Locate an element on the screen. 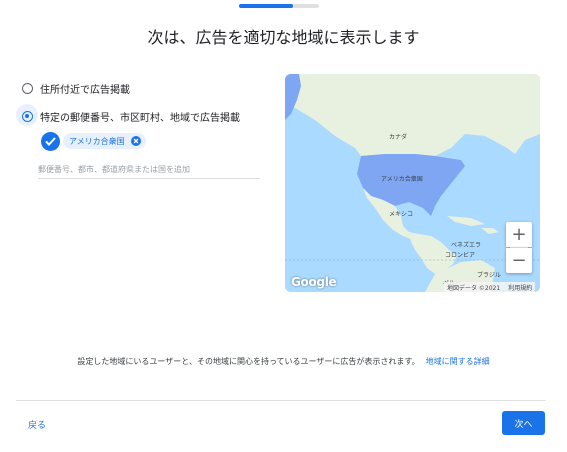  chip-label: アメリカ合衆国 is located at coordinates (97, 141).